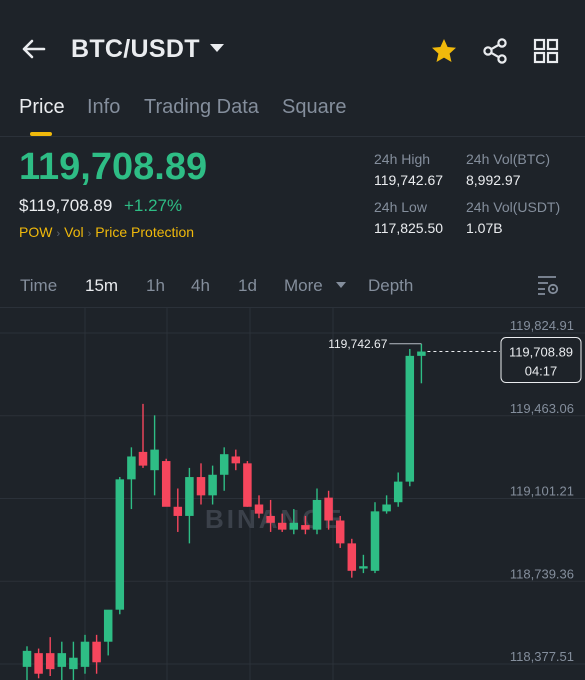 The height and width of the screenshot is (680, 585). What do you see at coordinates (542, 325) in the screenshot?
I see `y-axis-tick-label: 119,824.91` at bounding box center [542, 325].